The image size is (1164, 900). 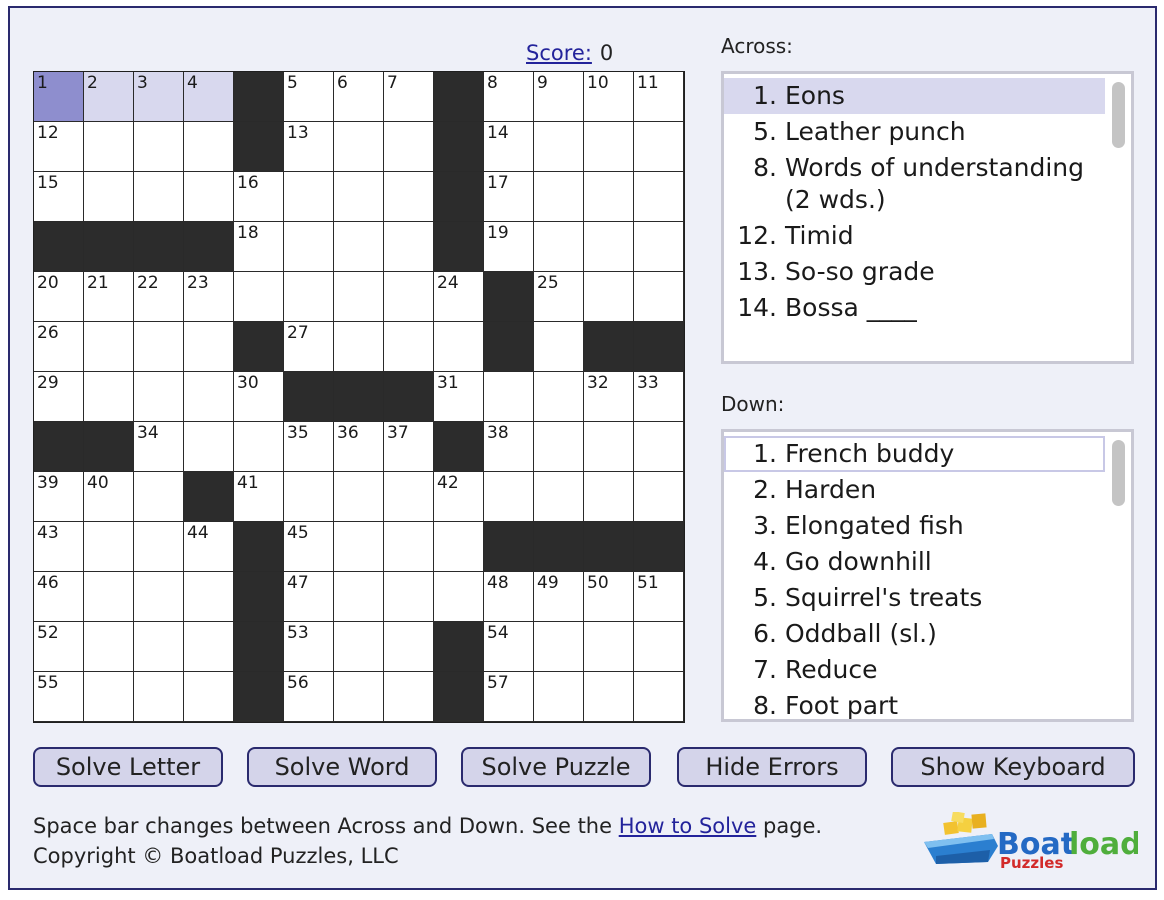 I want to click on show-keyboard-button: Show Keyboard, so click(x=1013, y=767).